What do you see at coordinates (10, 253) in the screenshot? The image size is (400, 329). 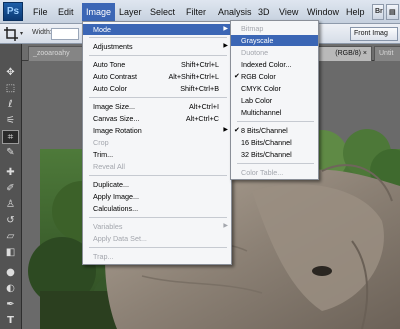 I see `paint-bucket-tool-icon: ◧` at bounding box center [10, 253].